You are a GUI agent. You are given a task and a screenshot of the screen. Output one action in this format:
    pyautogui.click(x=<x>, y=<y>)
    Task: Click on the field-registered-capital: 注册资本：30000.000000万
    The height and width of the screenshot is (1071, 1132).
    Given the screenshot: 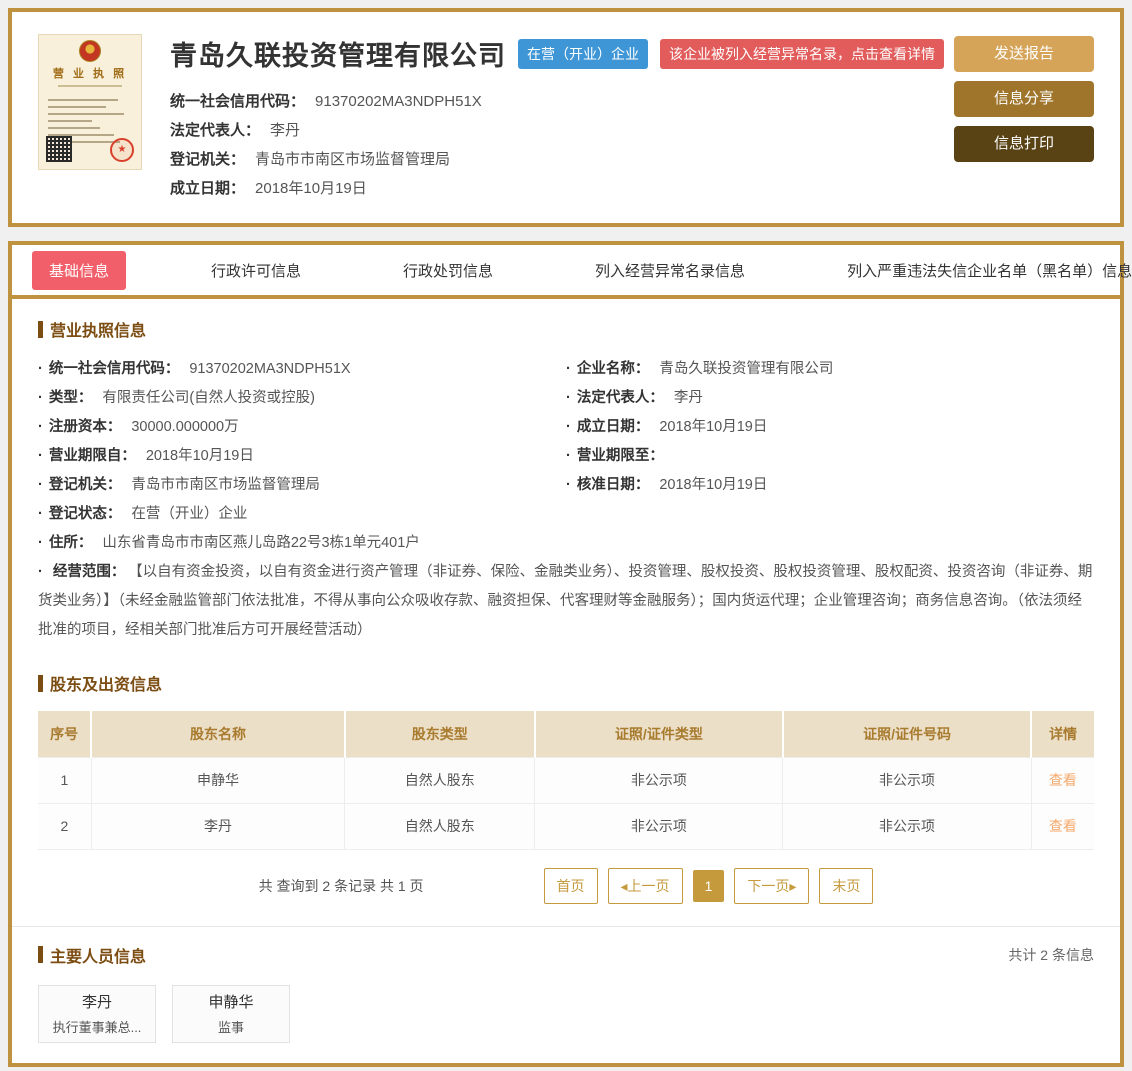 What is the action you would take?
    pyautogui.click(x=302, y=427)
    